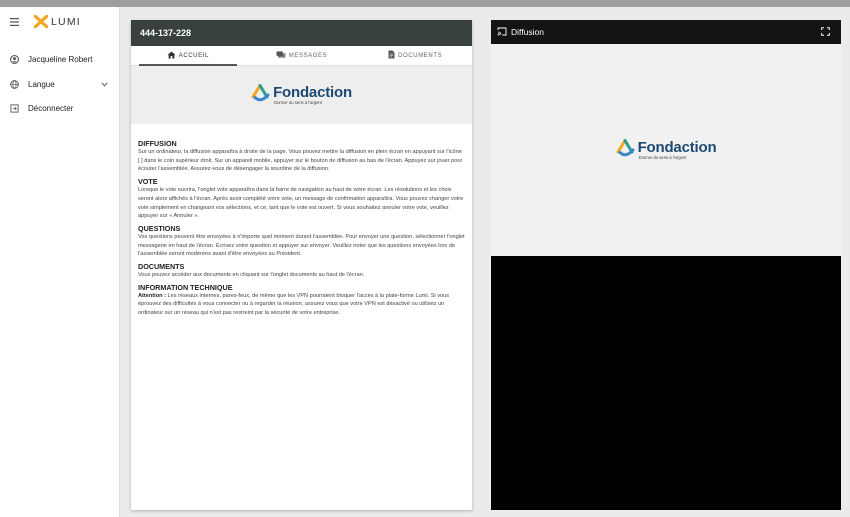 This screenshot has width=850, height=517. I want to click on account-icon, so click(14, 59).